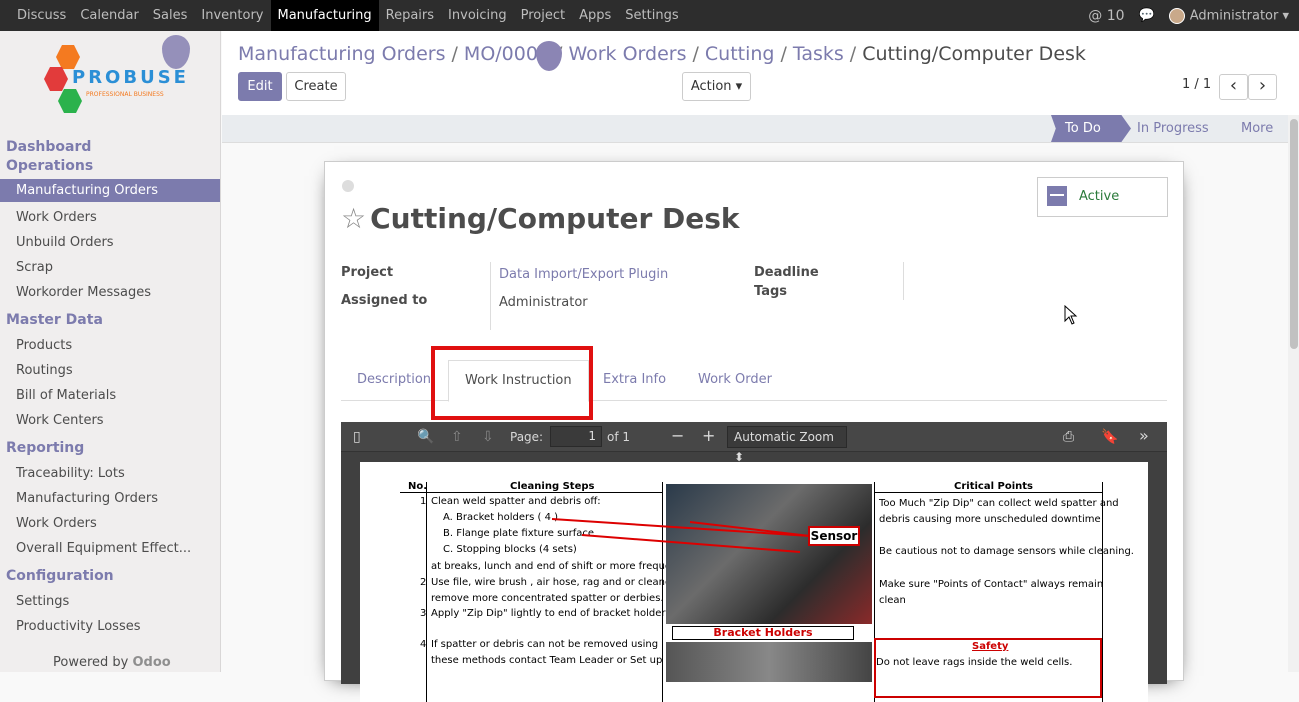 The width and height of the screenshot is (1299, 702). What do you see at coordinates (110, 420) in the screenshot?
I see `sidebar-item-work-centers: Work Centers` at bounding box center [110, 420].